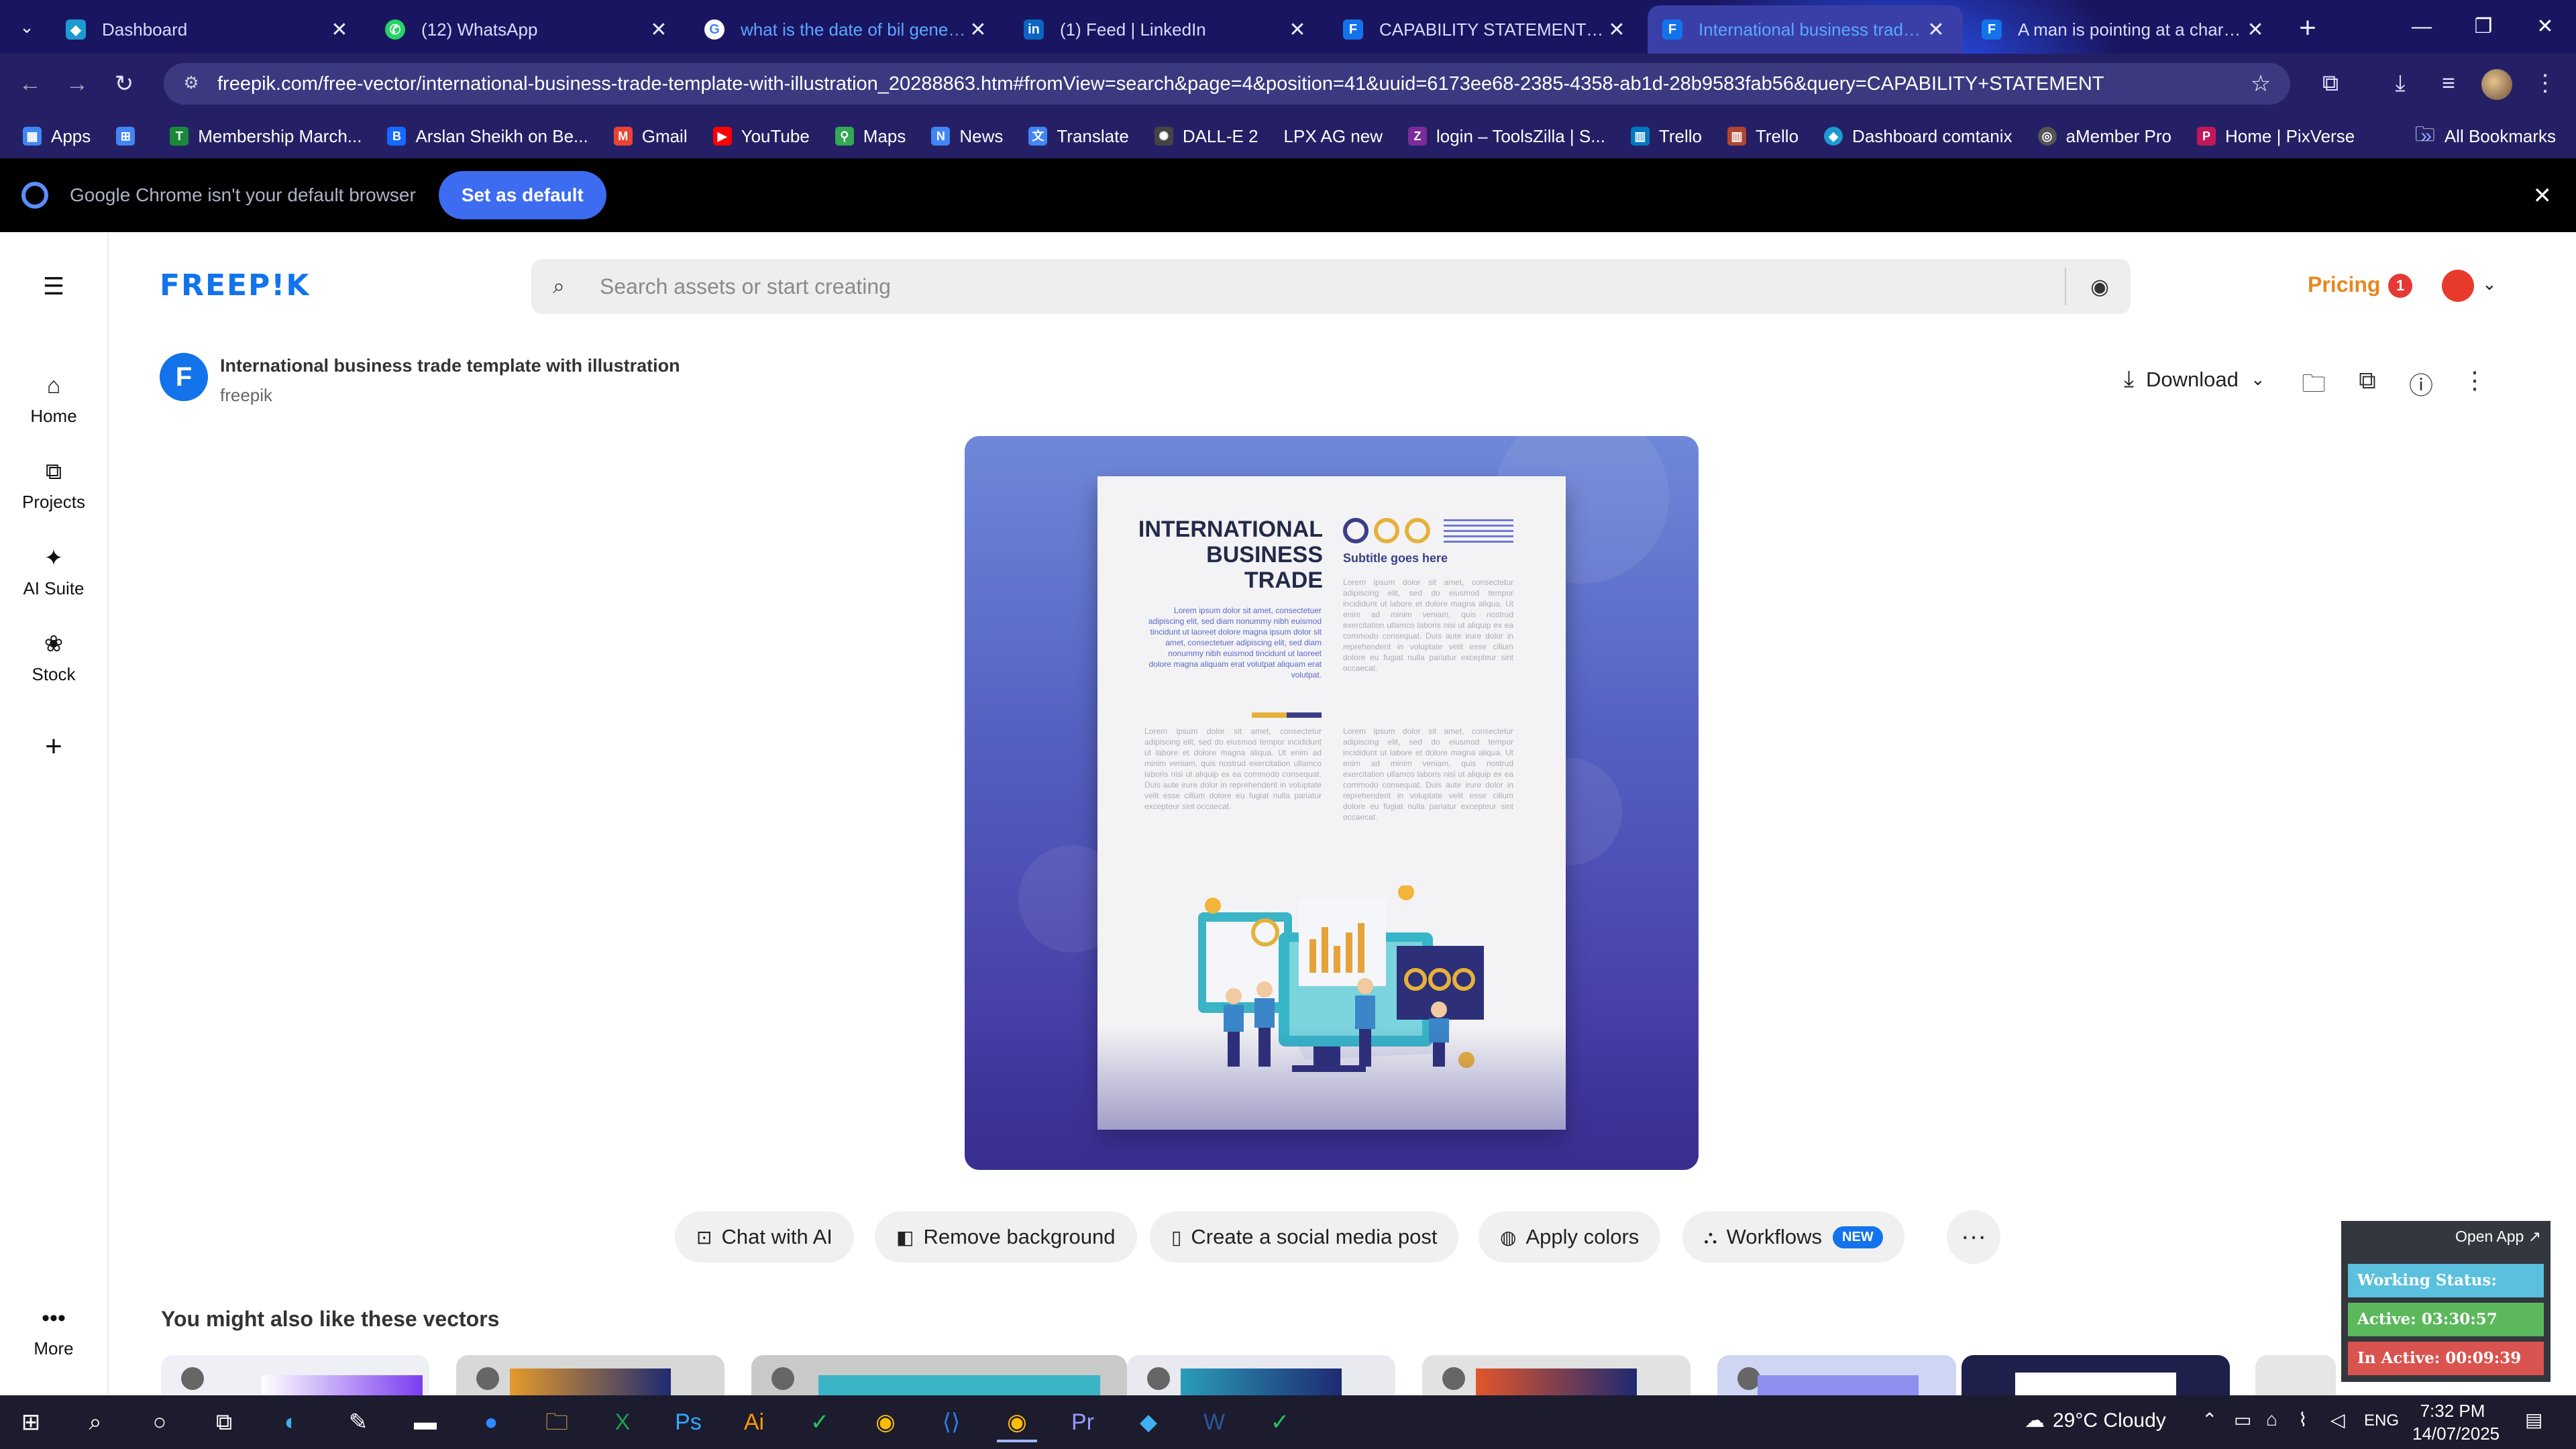 The image size is (2576, 1449). I want to click on language-indicator: ENG, so click(2381, 1420).